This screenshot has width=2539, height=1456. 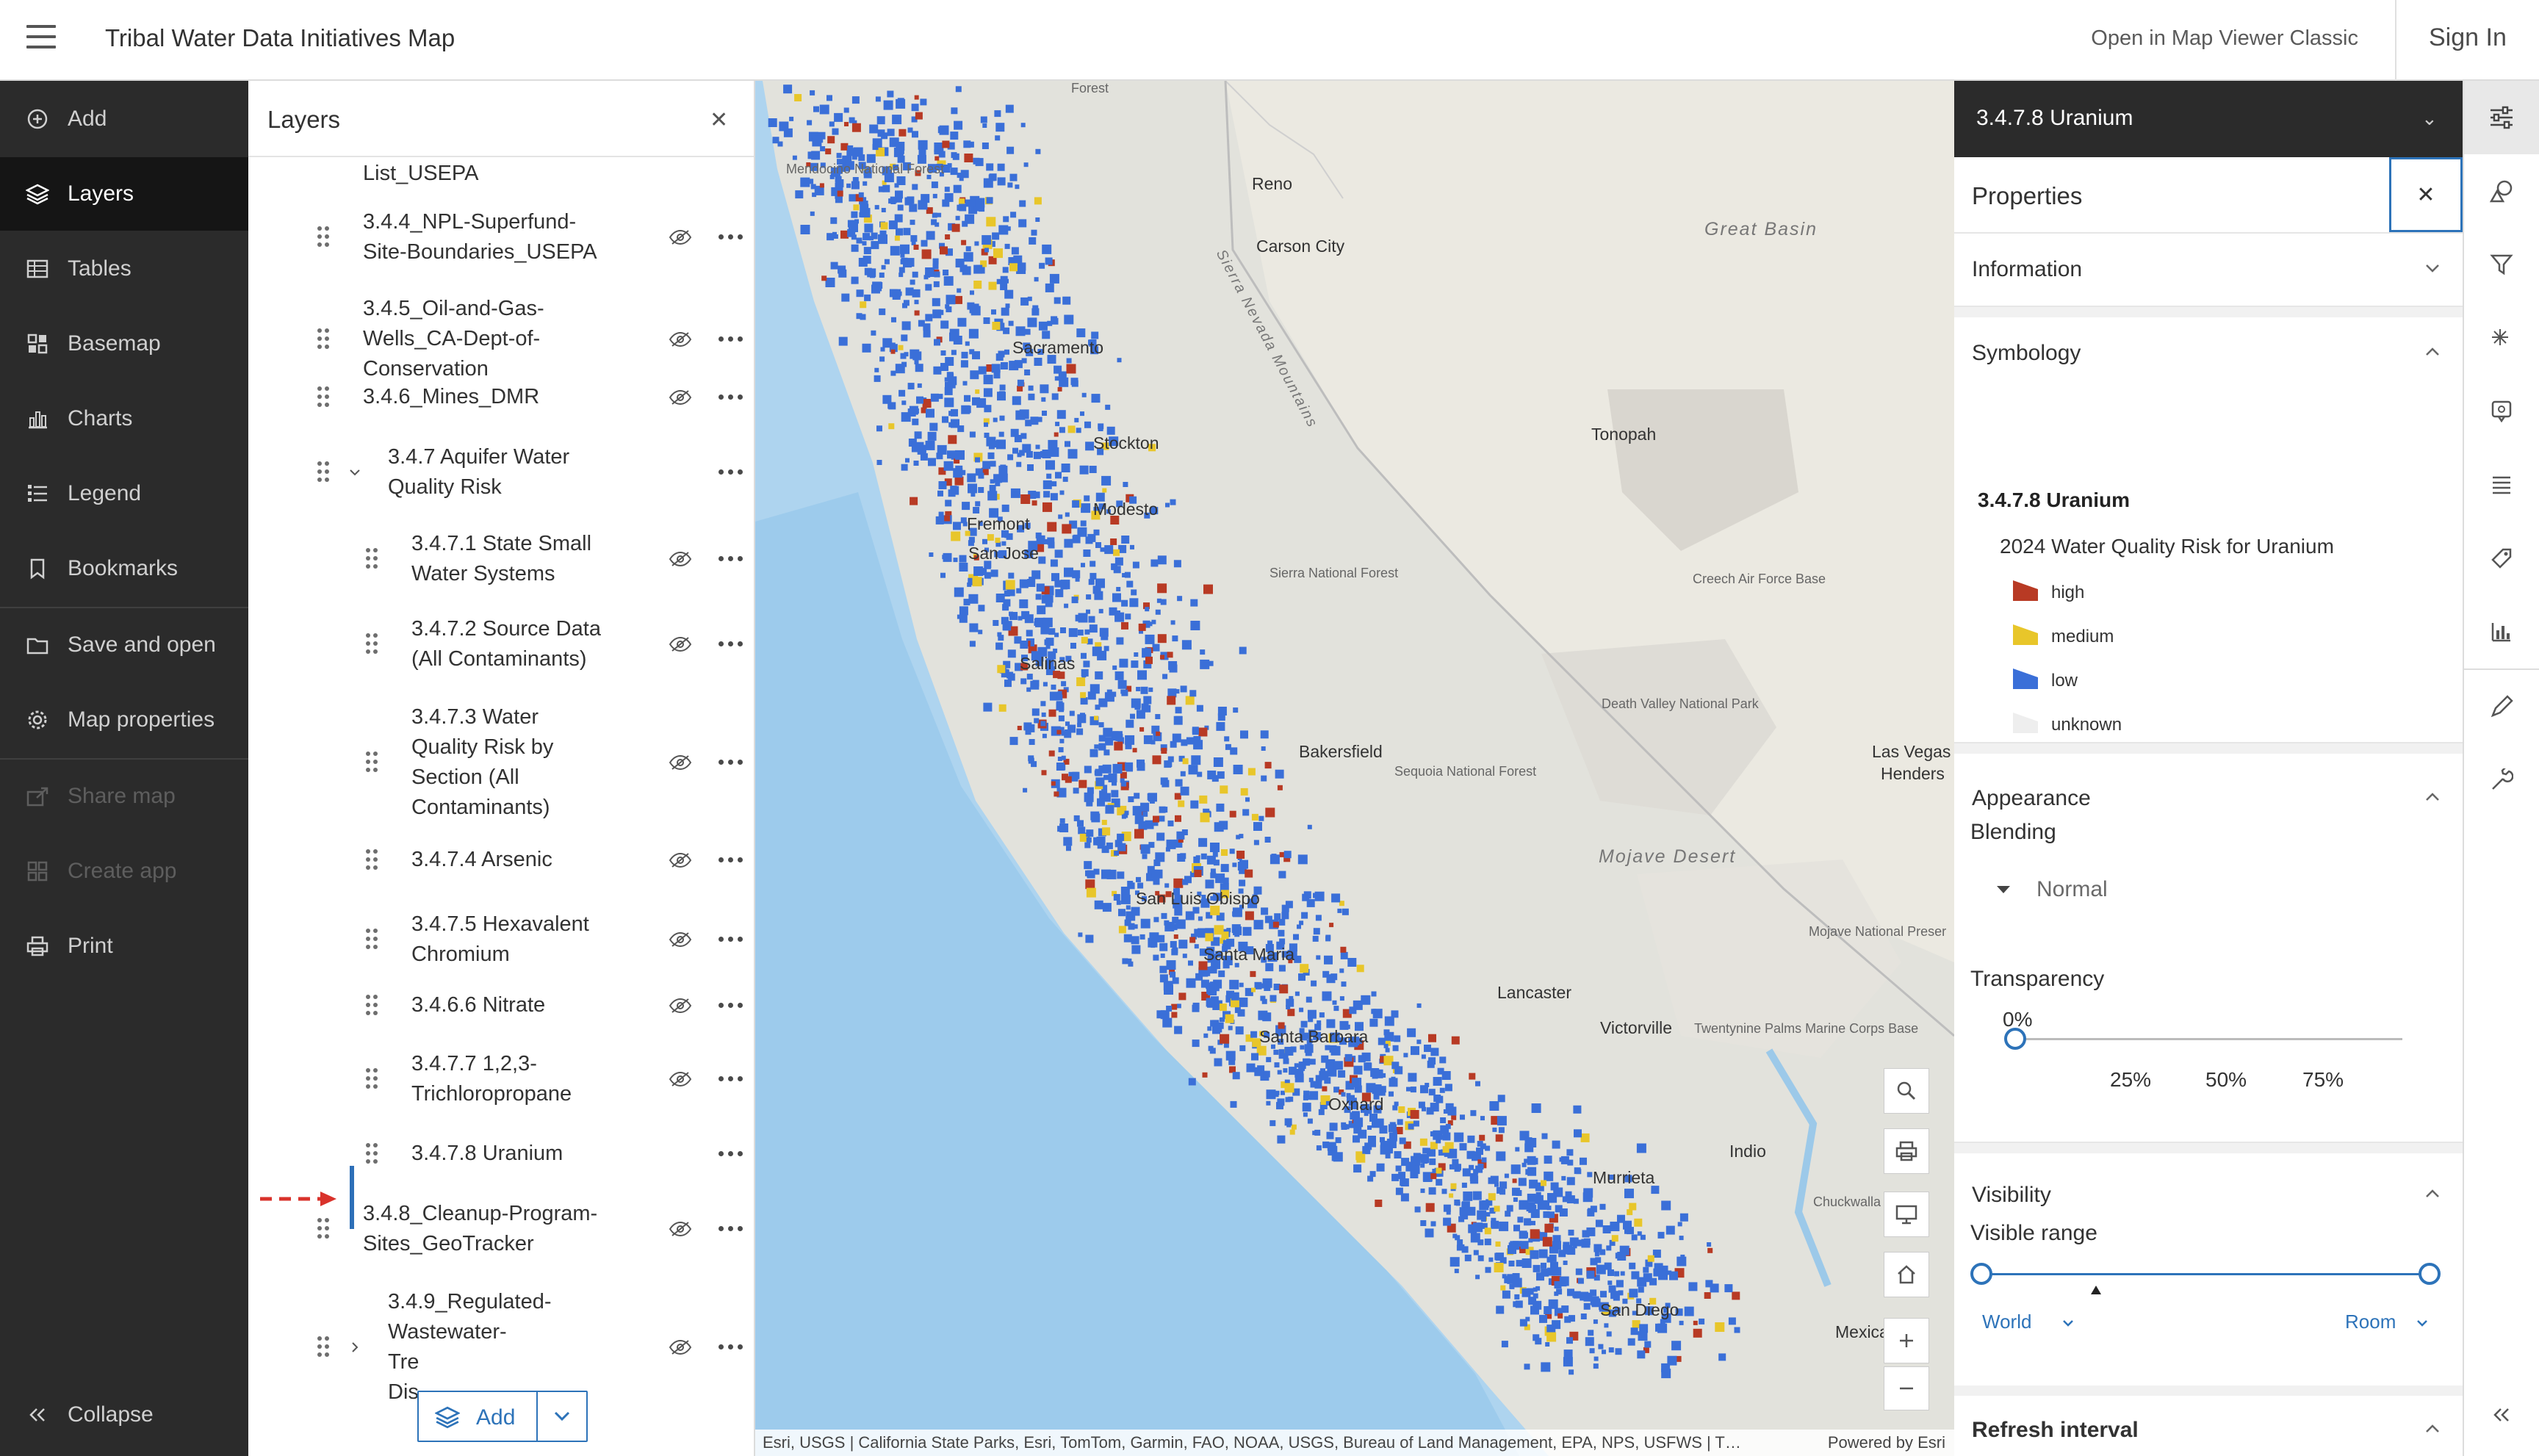 What do you see at coordinates (1906, 1388) in the screenshot?
I see `zoom-out-button` at bounding box center [1906, 1388].